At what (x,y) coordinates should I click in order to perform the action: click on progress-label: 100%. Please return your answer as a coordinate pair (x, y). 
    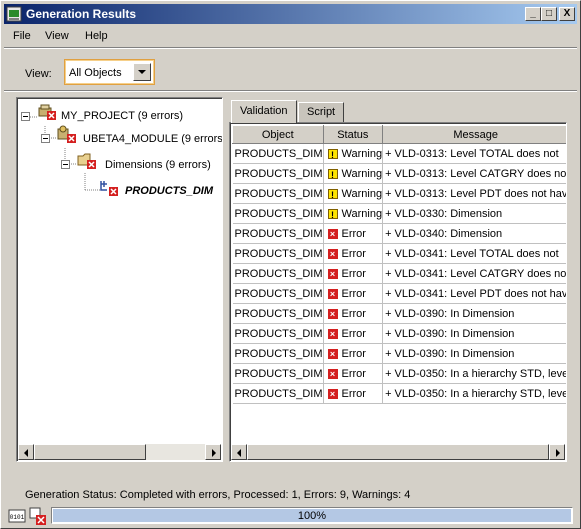
    Looking at the image, I should click on (312, 516).